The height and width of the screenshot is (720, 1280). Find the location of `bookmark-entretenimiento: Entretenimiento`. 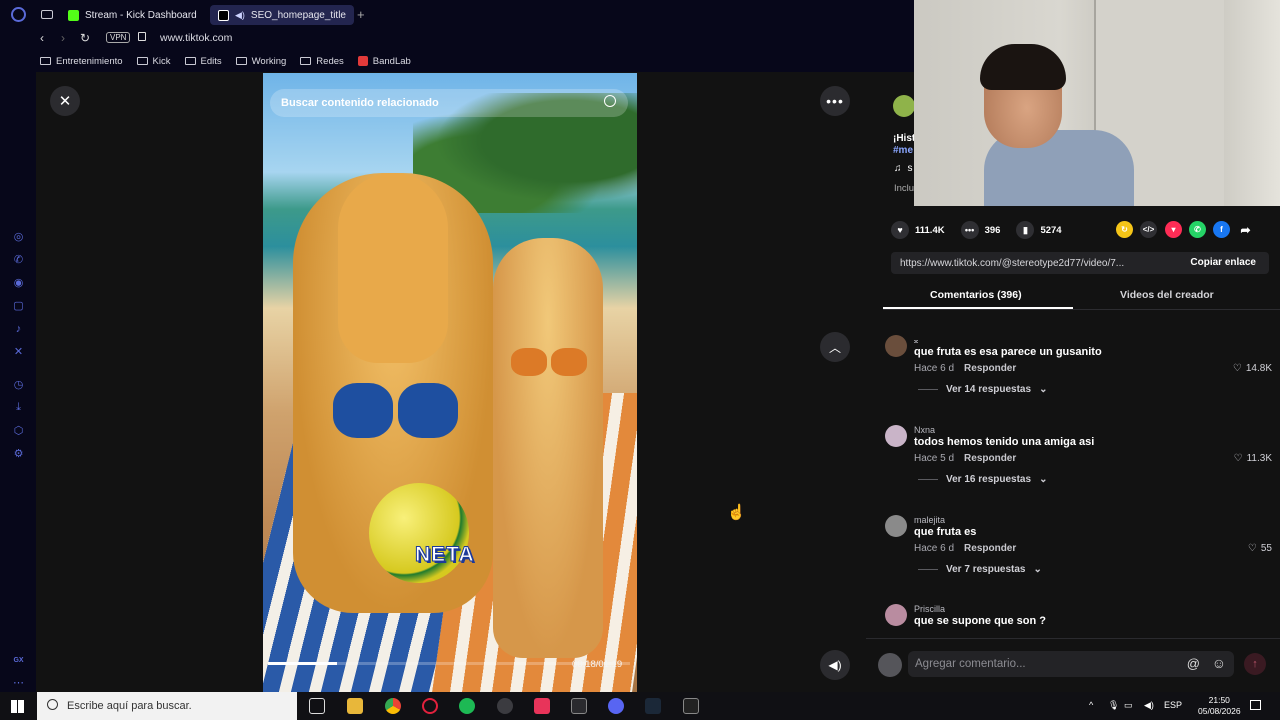

bookmark-entretenimiento: Entretenimiento is located at coordinates (81, 61).